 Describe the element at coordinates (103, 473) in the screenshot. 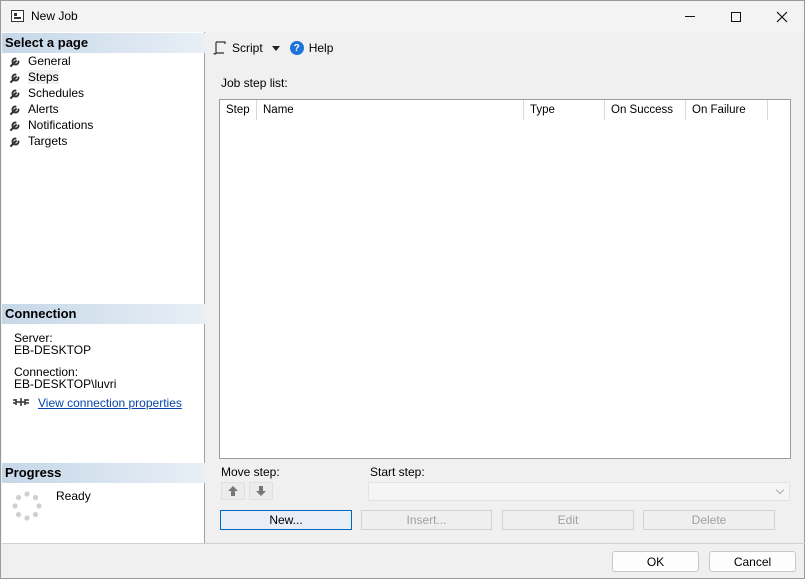

I see `progress-header: Progress` at that location.